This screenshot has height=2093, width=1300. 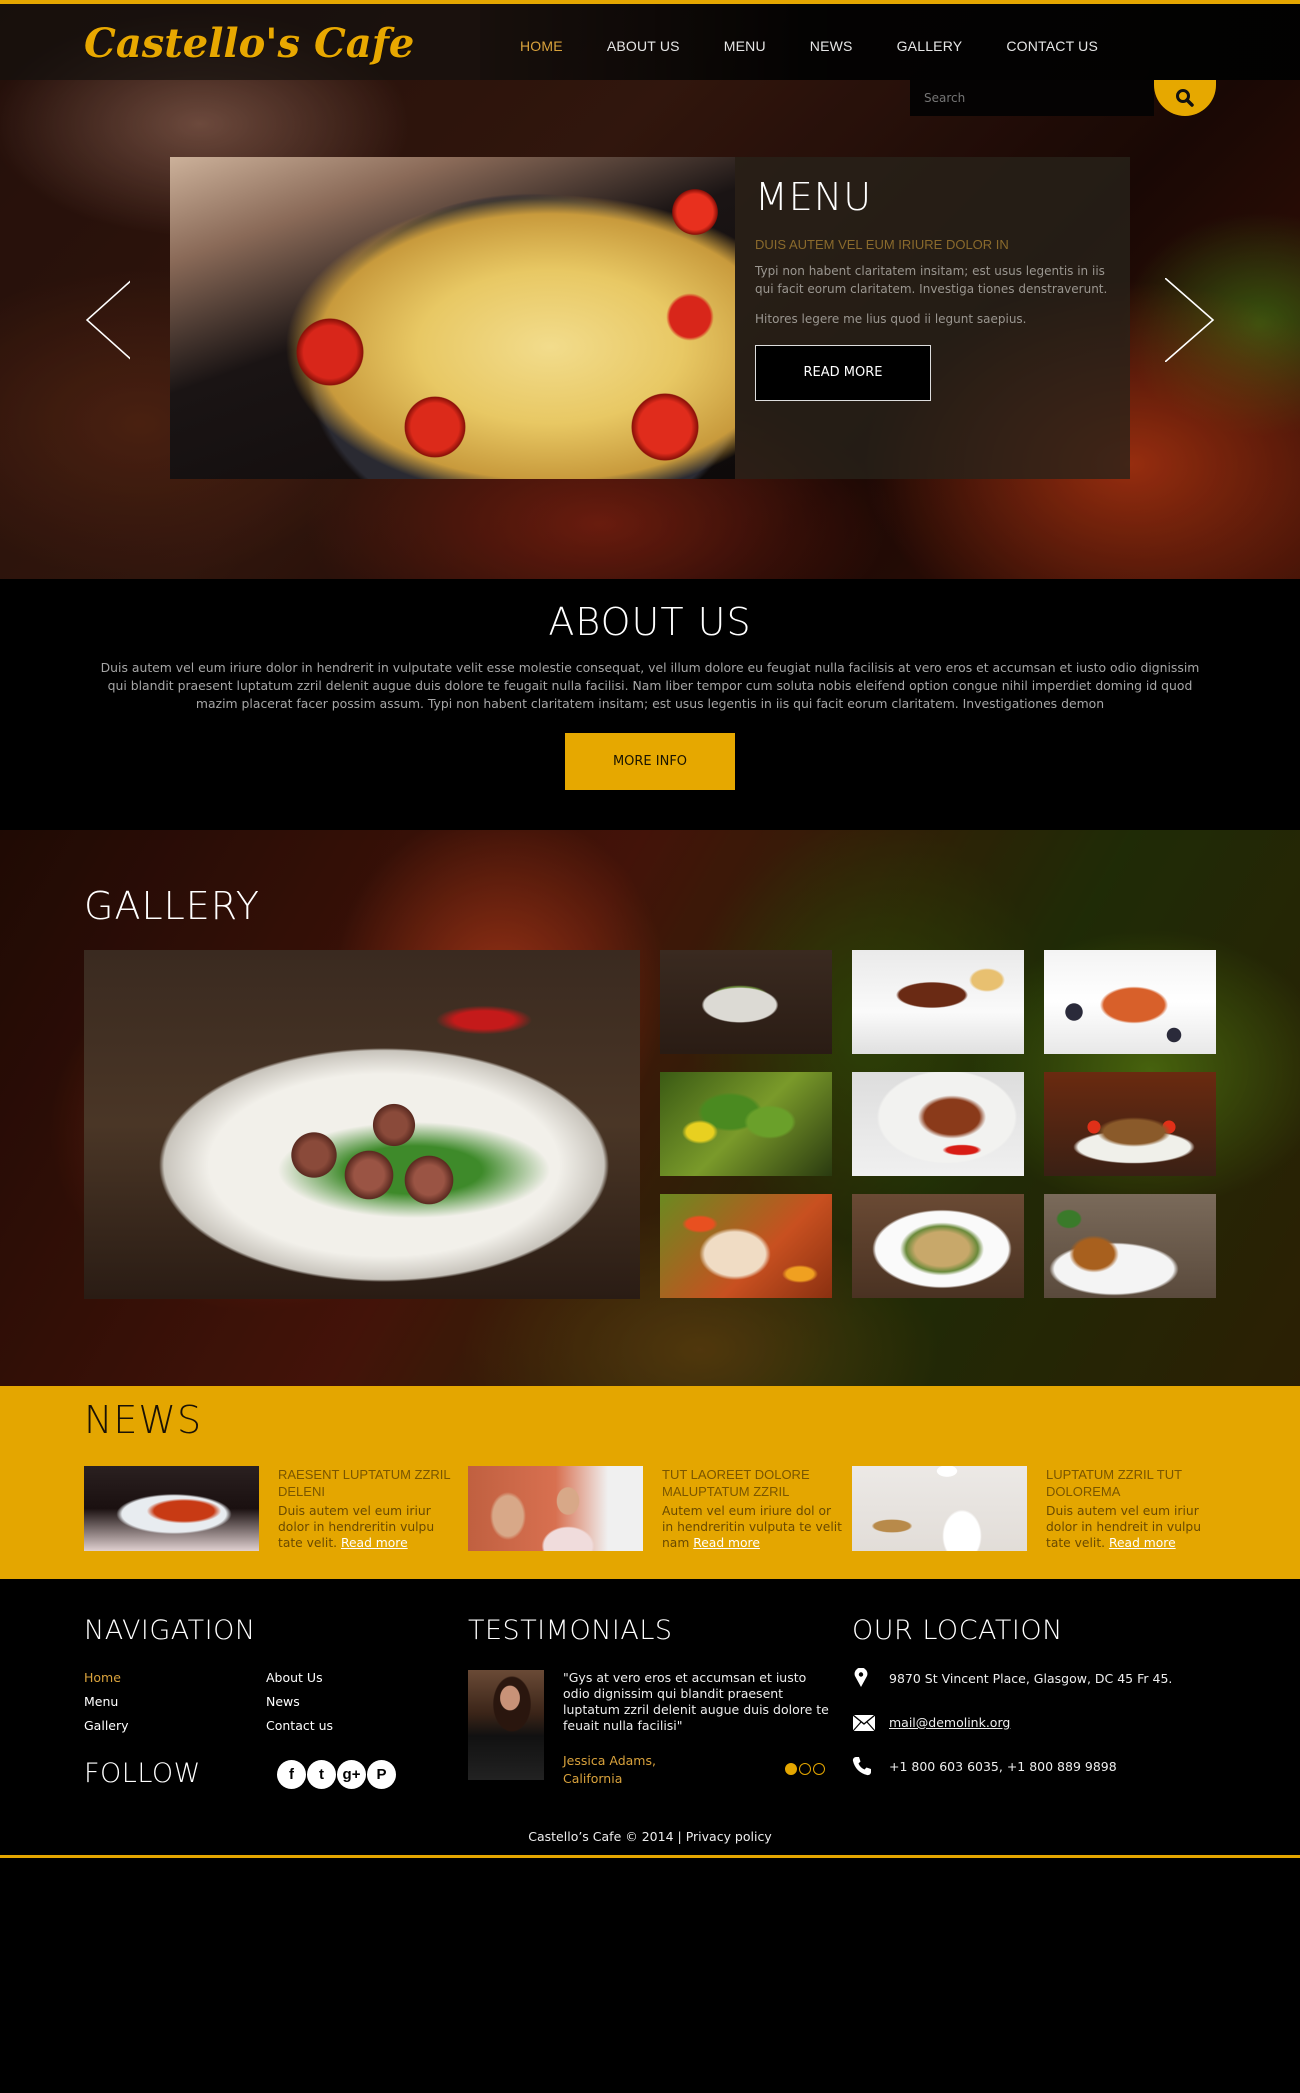 I want to click on nav-gallery: GALLERY, so click(x=930, y=46).